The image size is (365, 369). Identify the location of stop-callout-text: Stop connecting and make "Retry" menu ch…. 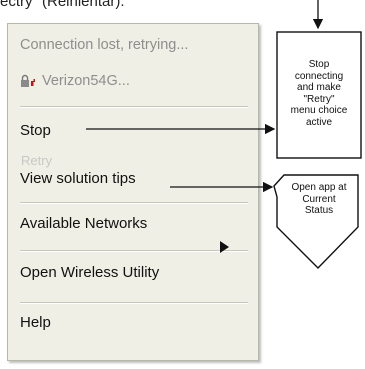
(319, 93).